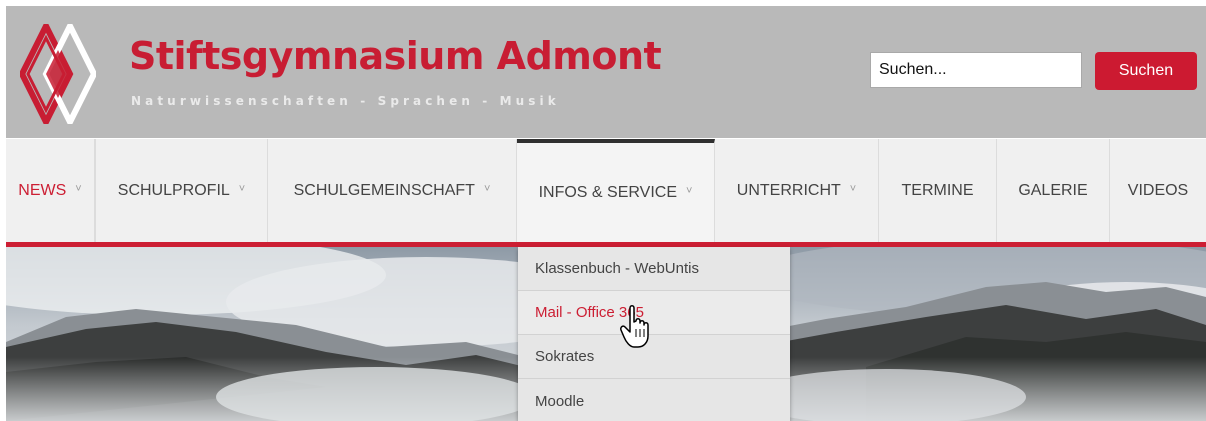 This screenshot has width=1206, height=421. Describe the element at coordinates (395, 56) in the screenshot. I see `site-title: Stiftsgymnasium Admont` at that location.